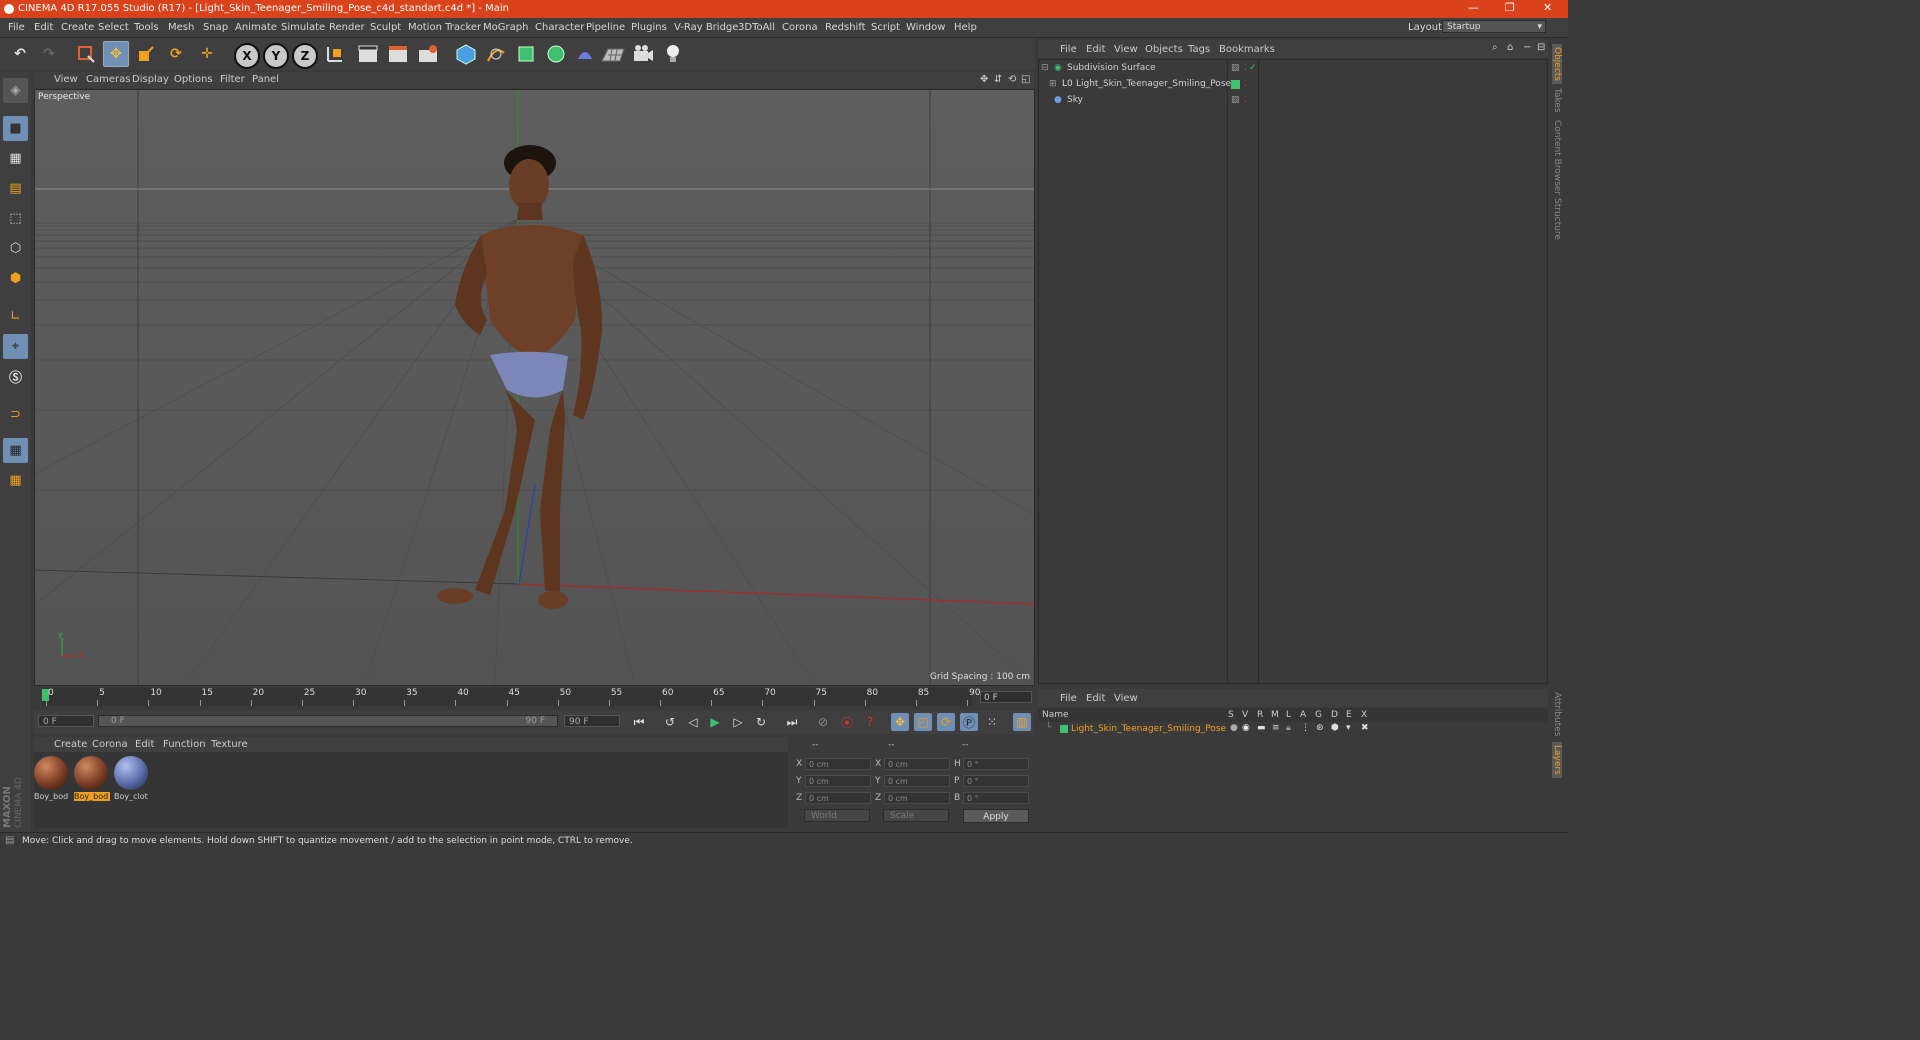 The image size is (1920, 1040). I want to click on object-menu-edit: Edit, so click(1095, 49).